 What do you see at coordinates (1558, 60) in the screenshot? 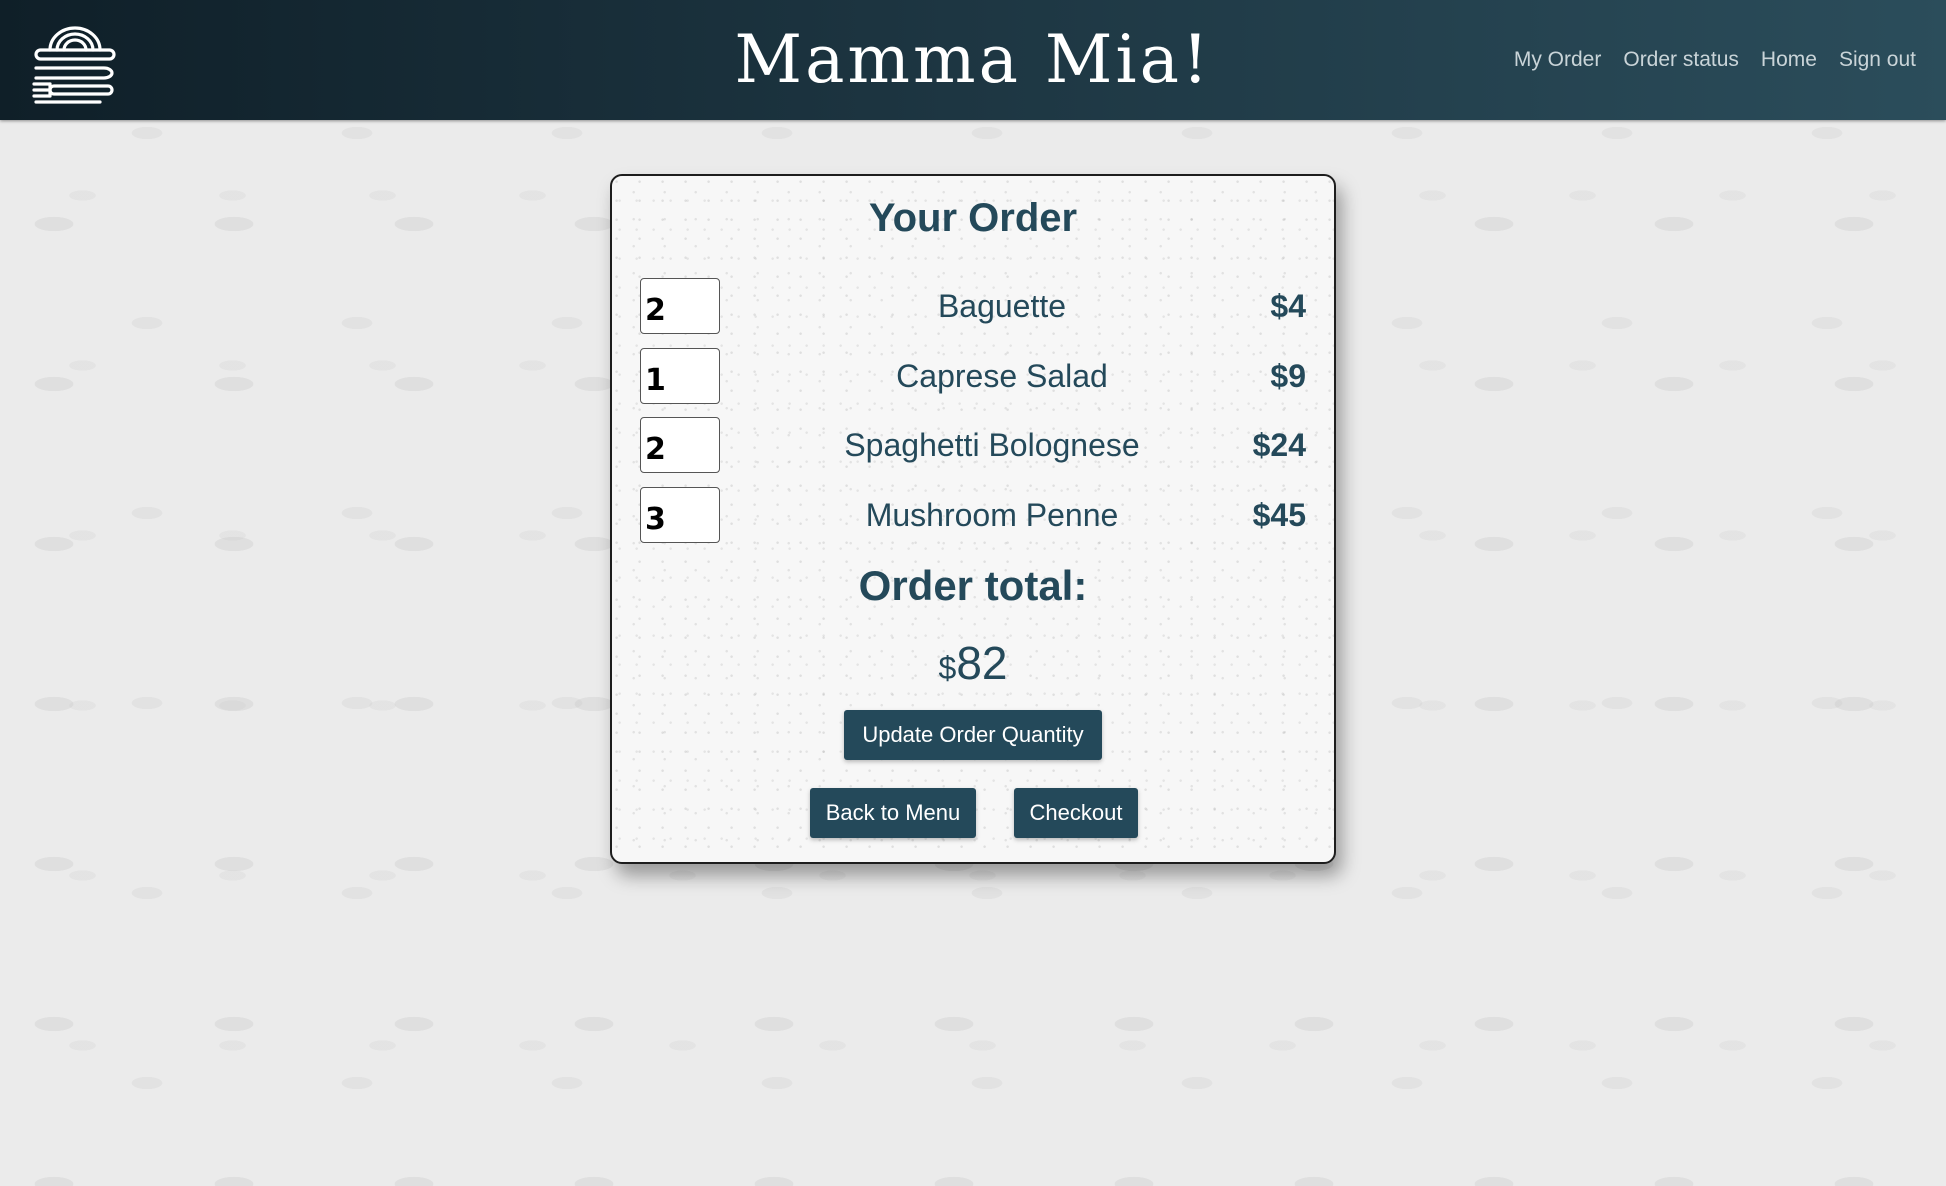
I see `nav-my-order: My Order` at bounding box center [1558, 60].